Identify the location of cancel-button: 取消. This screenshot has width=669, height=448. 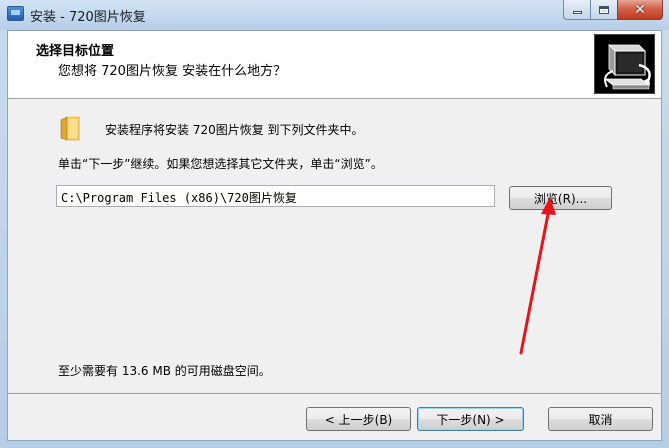
(600, 419).